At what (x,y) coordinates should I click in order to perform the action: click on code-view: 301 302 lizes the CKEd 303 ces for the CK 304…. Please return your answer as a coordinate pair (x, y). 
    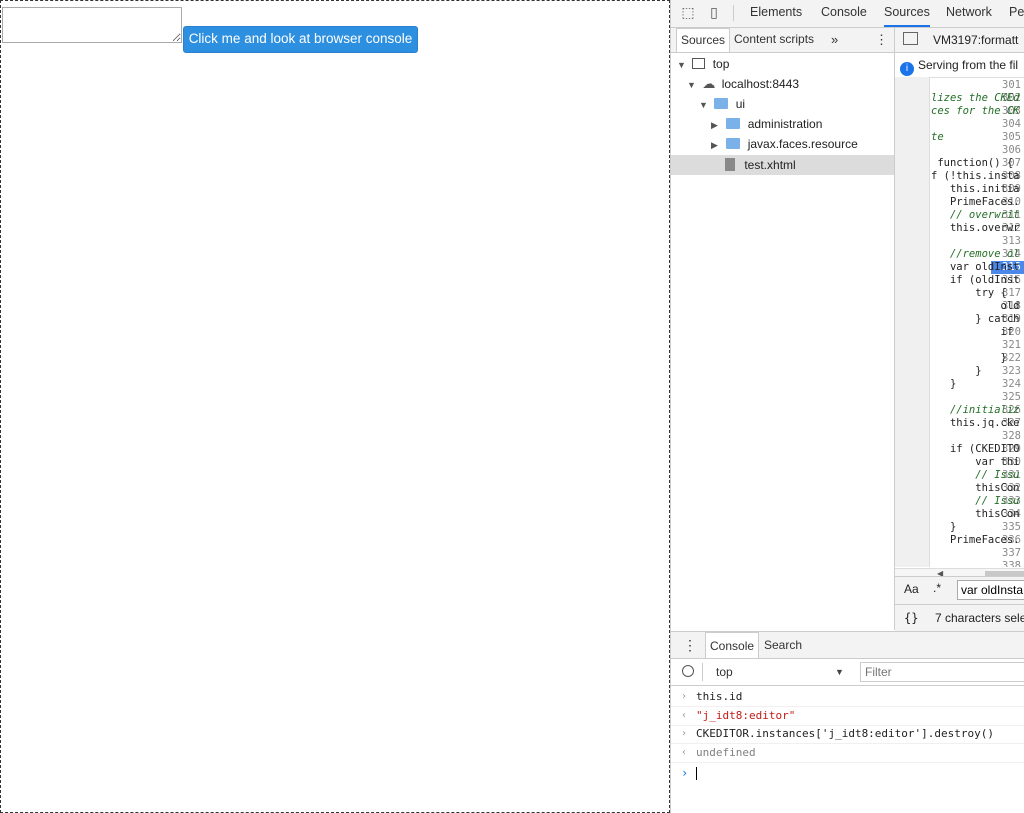
    Looking at the image, I should click on (959, 322).